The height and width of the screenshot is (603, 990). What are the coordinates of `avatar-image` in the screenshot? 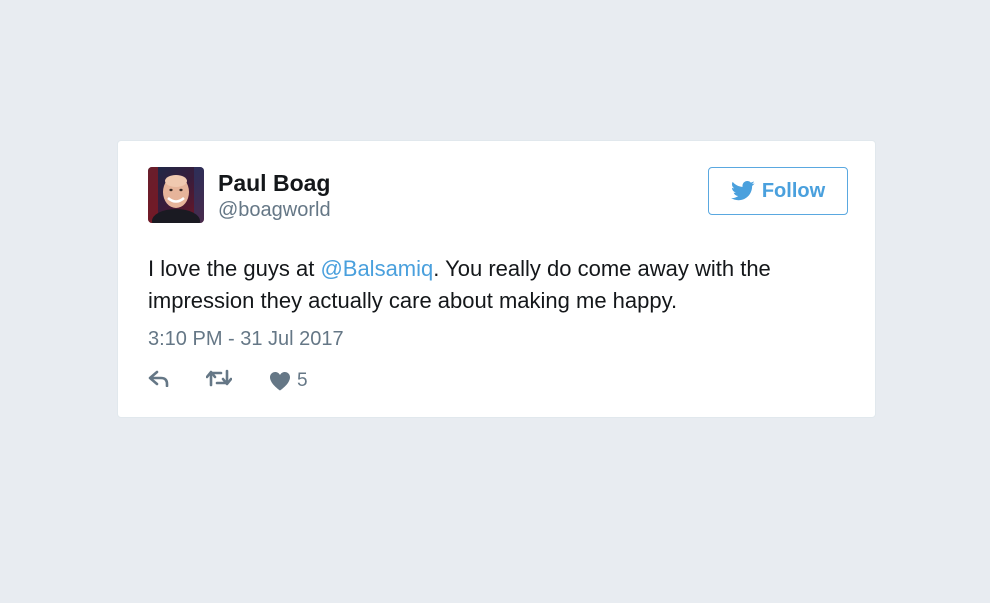 It's located at (176, 195).